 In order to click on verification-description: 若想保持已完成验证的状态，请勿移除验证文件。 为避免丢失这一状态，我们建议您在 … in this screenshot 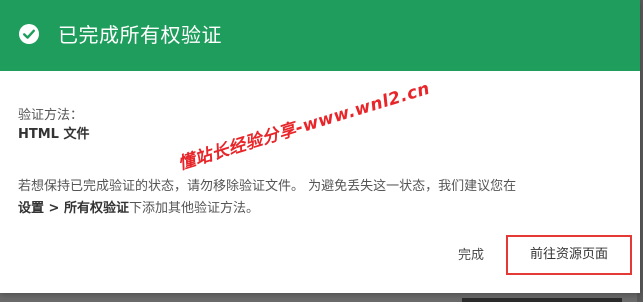, I will do `click(323, 198)`.